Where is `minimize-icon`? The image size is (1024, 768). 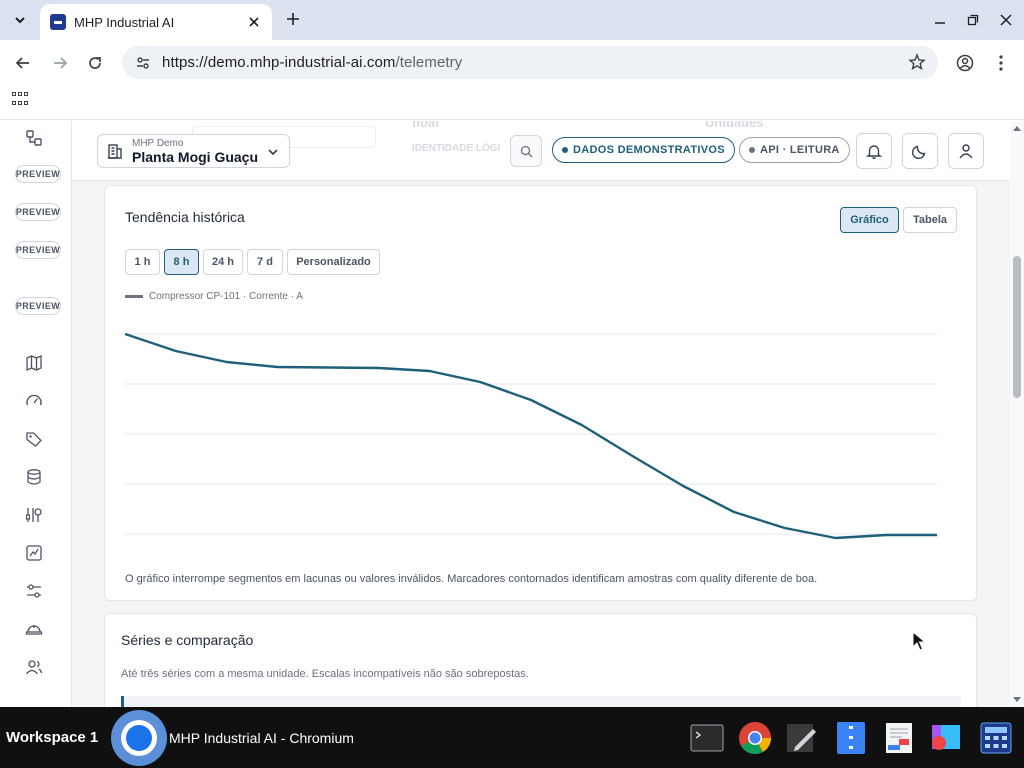
minimize-icon is located at coordinates (940, 23).